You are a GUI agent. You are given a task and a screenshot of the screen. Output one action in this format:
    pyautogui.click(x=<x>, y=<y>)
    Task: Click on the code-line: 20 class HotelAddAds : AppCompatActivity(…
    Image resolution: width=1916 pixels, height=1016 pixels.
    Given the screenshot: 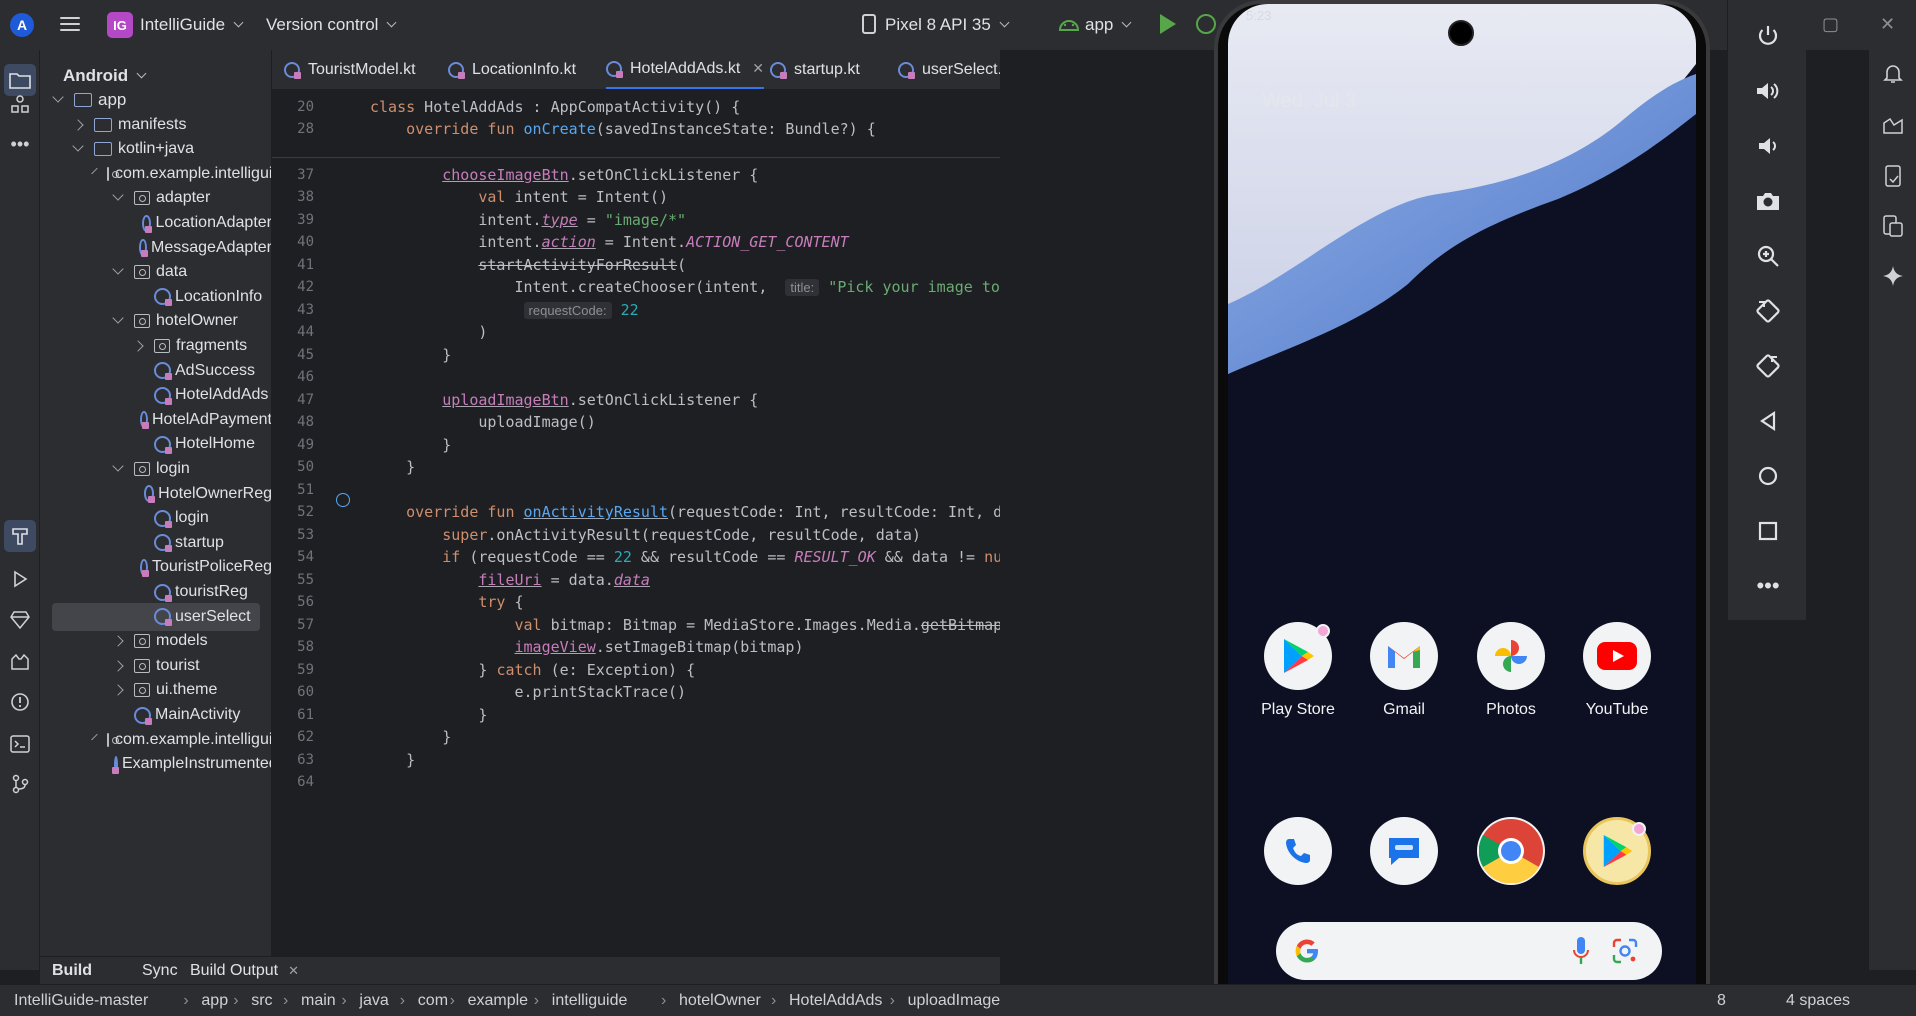 What is the action you would take?
    pyautogui.click(x=636, y=107)
    